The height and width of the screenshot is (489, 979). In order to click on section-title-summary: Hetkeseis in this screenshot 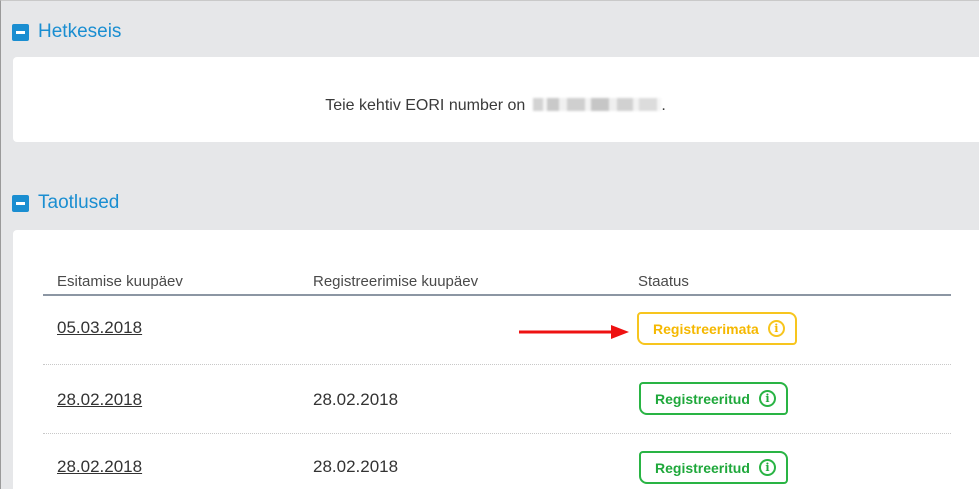, I will do `click(80, 31)`.